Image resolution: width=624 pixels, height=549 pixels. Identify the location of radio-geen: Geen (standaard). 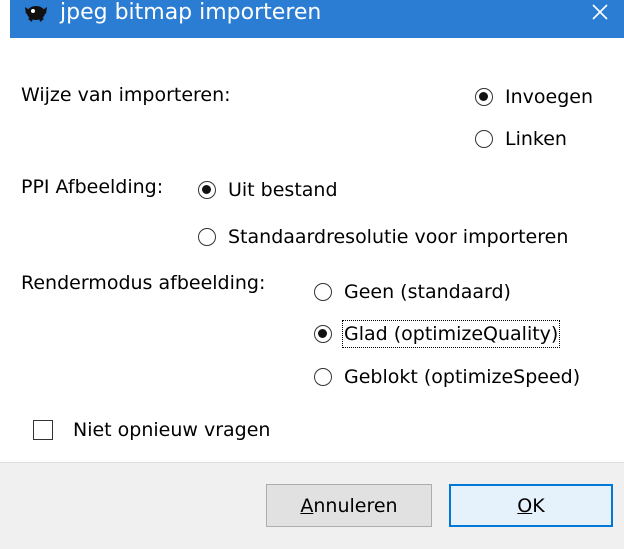
(412, 292).